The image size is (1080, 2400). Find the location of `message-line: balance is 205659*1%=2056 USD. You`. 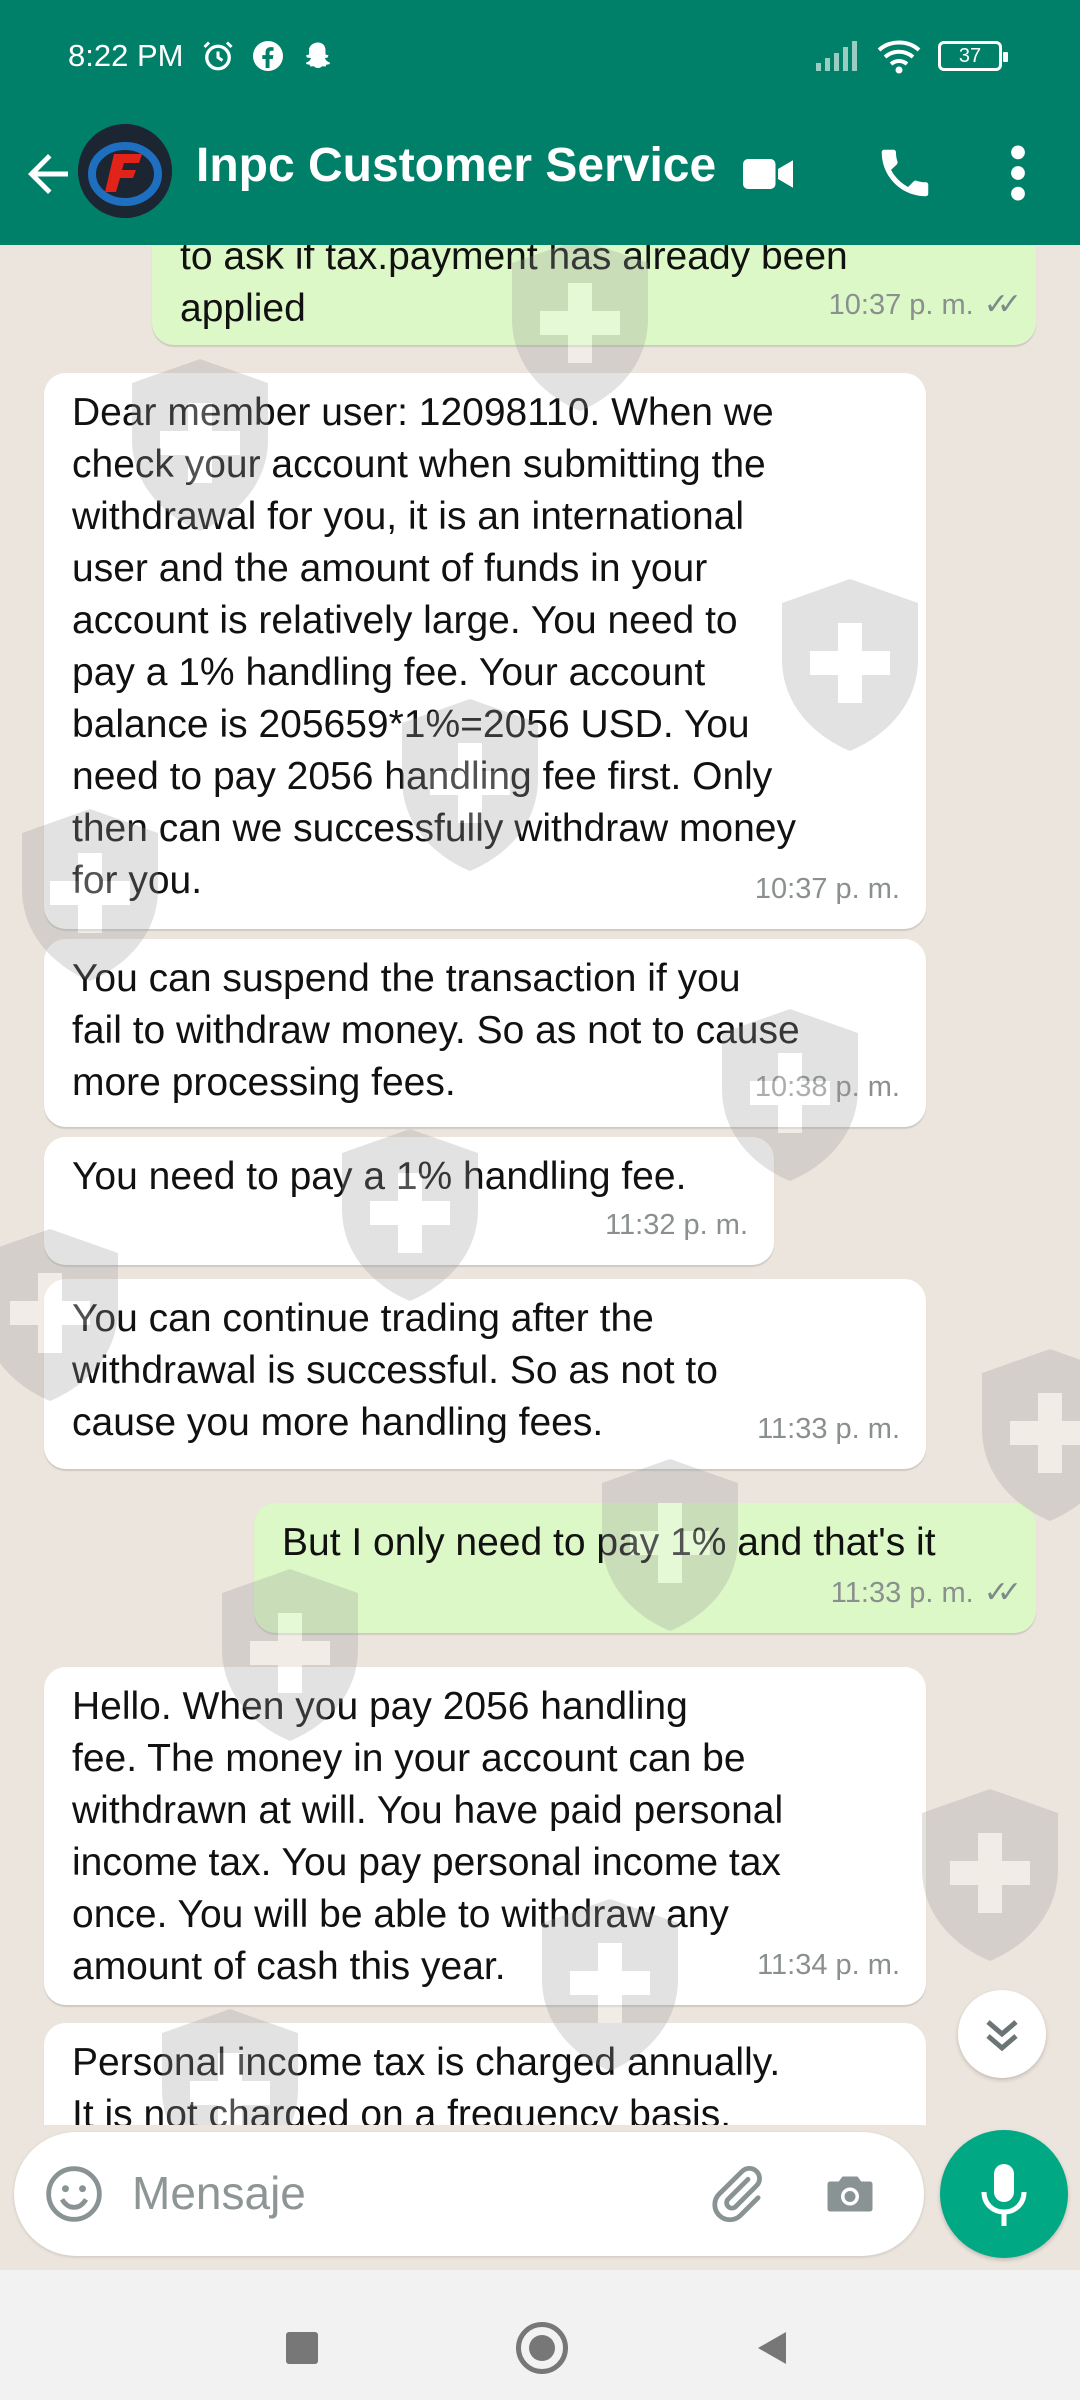

message-line: balance is 205659*1%=2056 USD. You is located at coordinates (411, 724).